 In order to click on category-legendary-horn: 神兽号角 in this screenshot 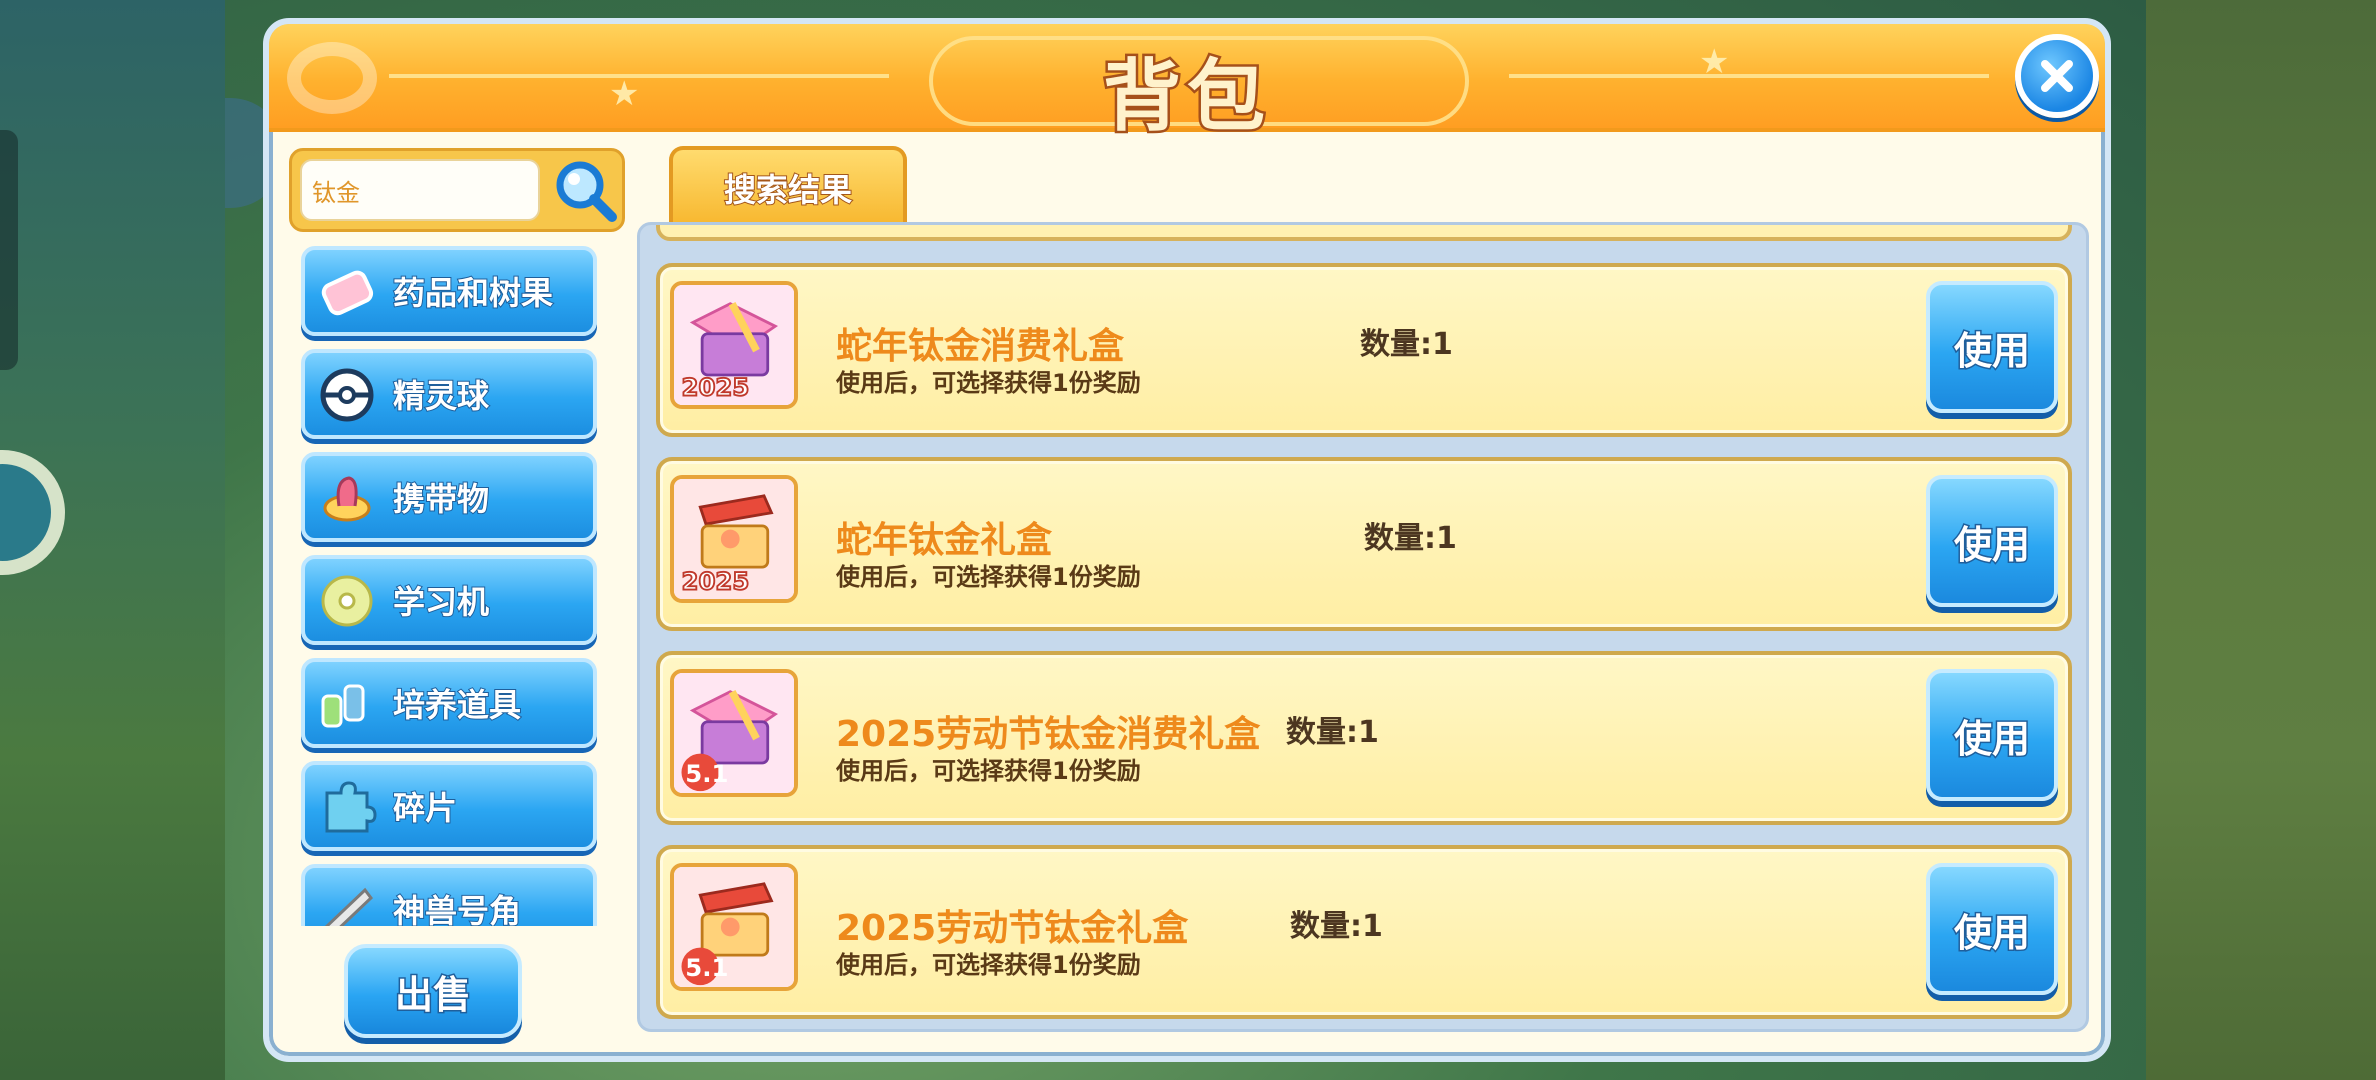, I will do `click(449, 895)`.